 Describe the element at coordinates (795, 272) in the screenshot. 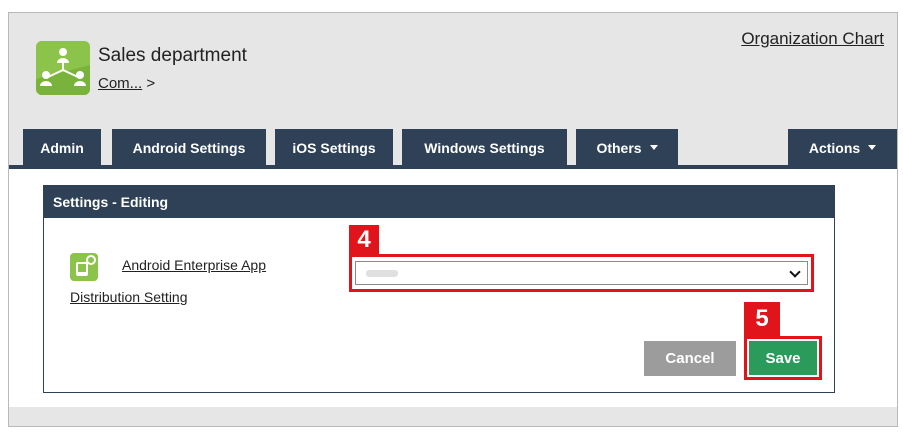

I see `chevron-down-icon` at that location.